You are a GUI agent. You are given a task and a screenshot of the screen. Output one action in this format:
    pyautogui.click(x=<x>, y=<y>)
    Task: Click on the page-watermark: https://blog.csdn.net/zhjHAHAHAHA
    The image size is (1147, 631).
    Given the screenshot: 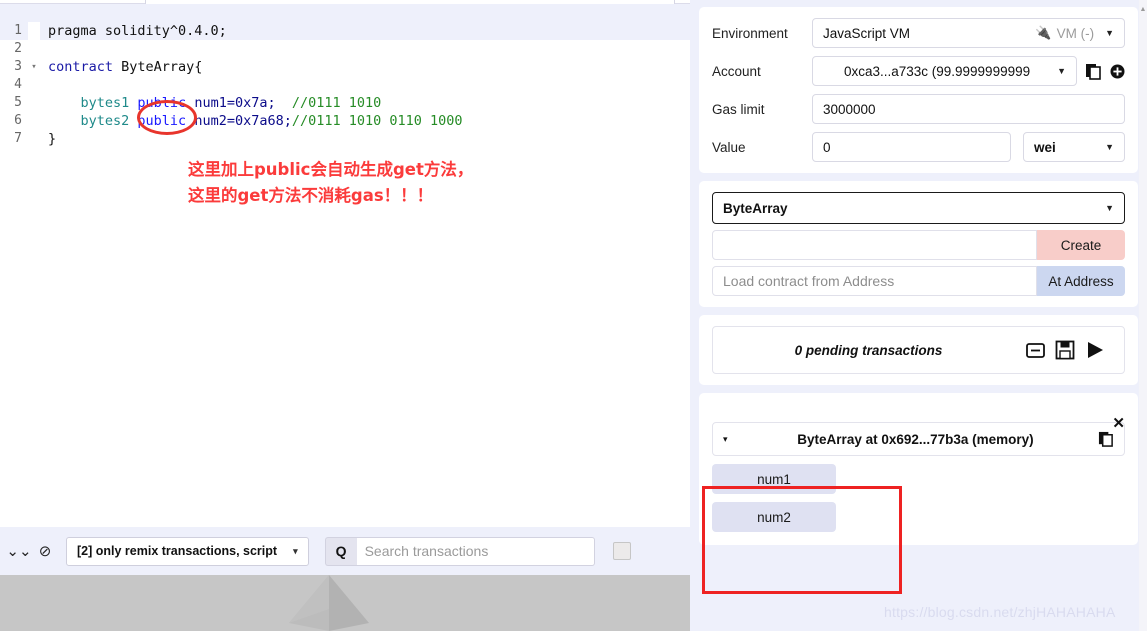 What is the action you would take?
    pyautogui.click(x=1000, y=612)
    